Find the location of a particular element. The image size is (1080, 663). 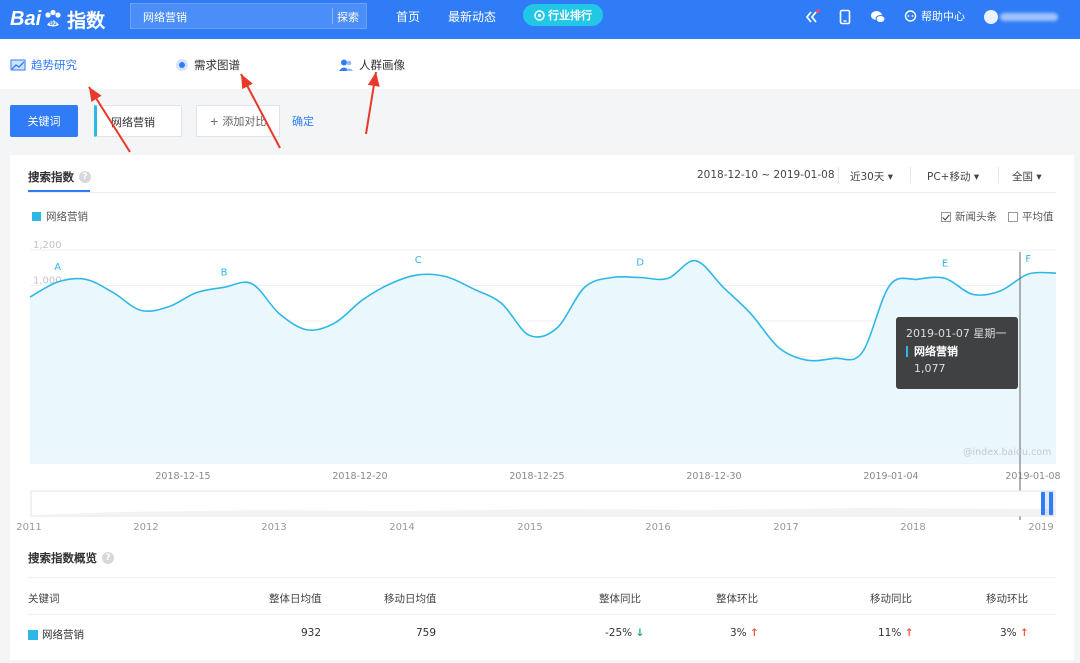

keyword-swatch is located at coordinates (33, 634).